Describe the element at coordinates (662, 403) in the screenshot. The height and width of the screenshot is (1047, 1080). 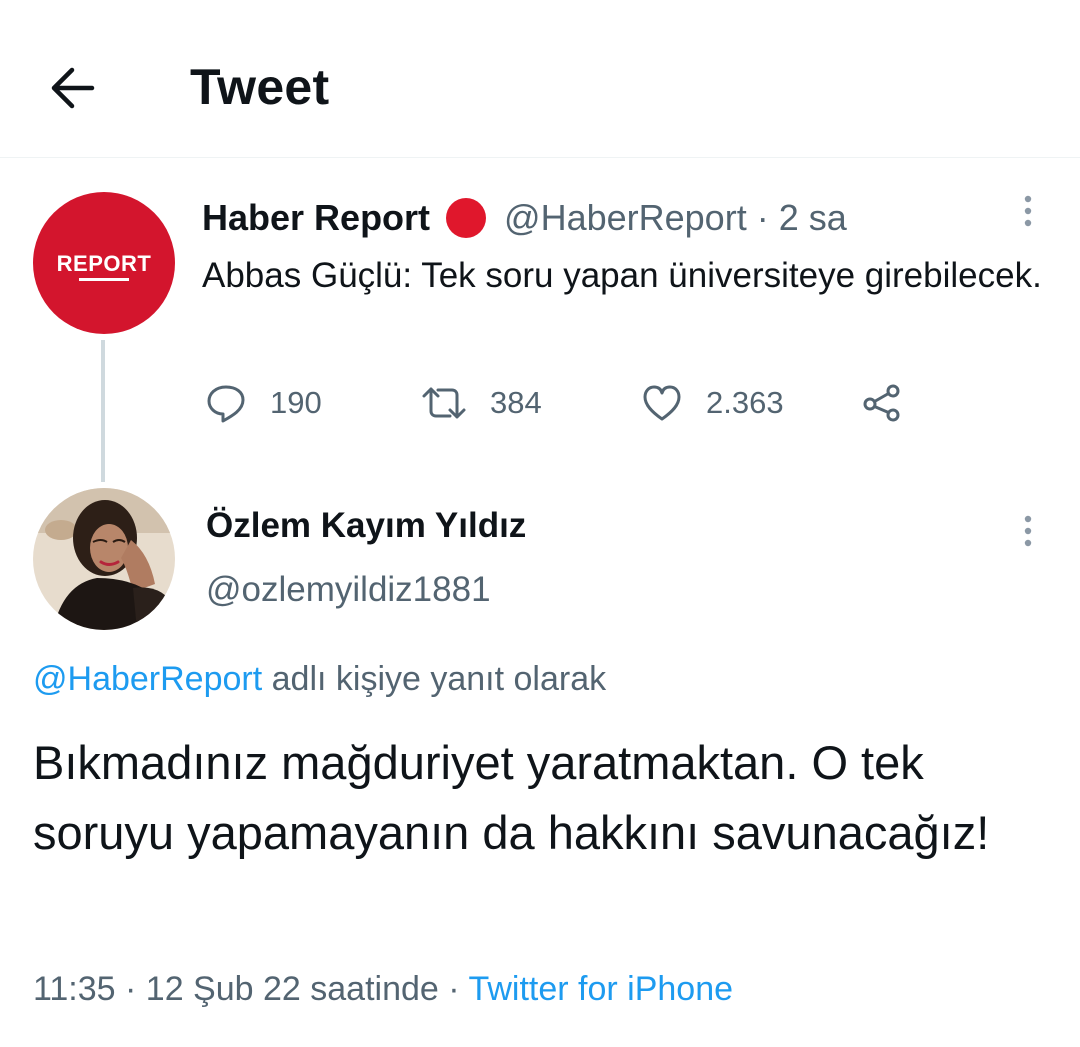
I see `heart-icon` at that location.